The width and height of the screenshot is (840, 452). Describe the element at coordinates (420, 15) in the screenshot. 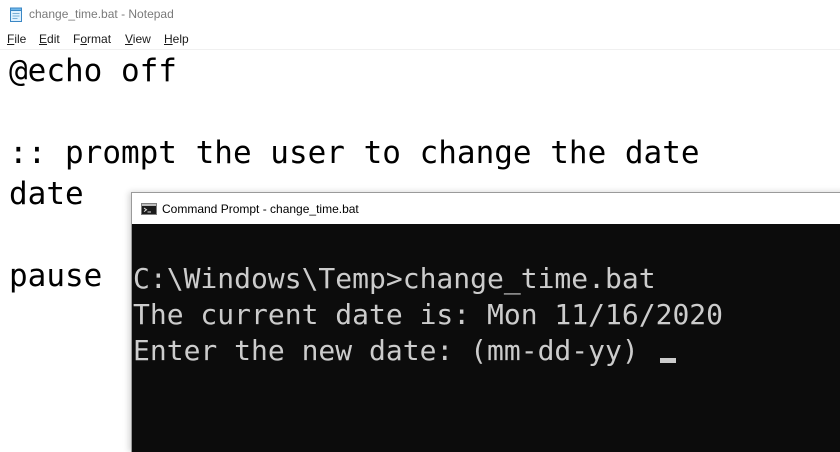

I see `notepad-title-bar: change_time.bat - Notepad` at that location.